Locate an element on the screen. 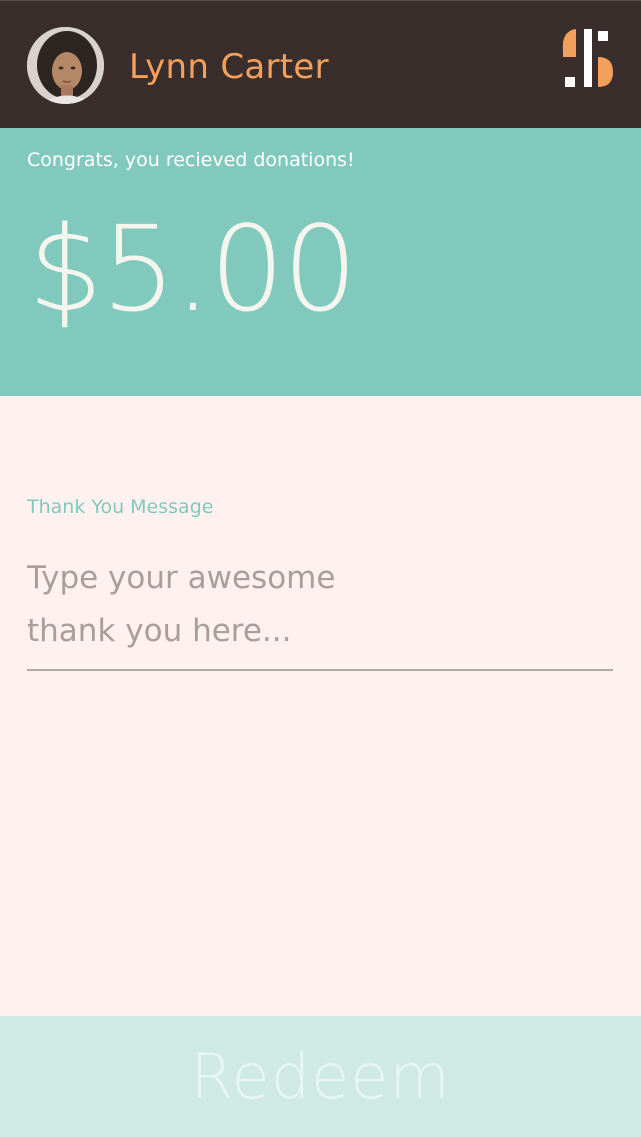  app-header: Lynn Carter is located at coordinates (320, 64).